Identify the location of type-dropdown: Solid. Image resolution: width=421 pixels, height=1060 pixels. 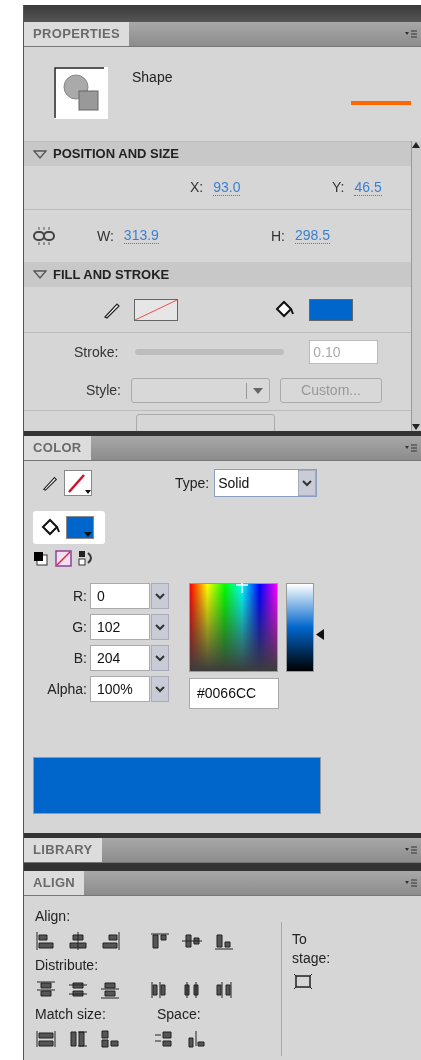
(266, 483).